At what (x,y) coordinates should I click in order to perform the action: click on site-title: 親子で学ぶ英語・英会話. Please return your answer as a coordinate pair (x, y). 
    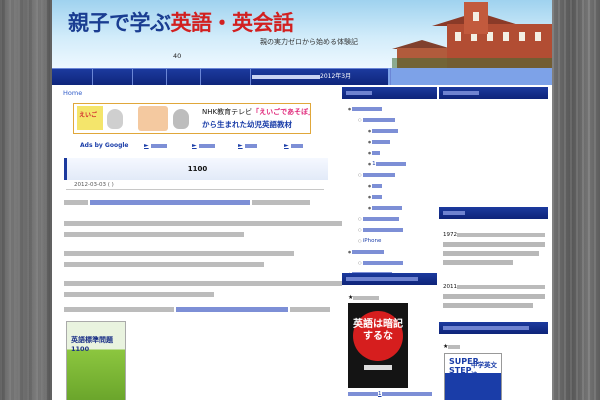
    Looking at the image, I should click on (181, 22).